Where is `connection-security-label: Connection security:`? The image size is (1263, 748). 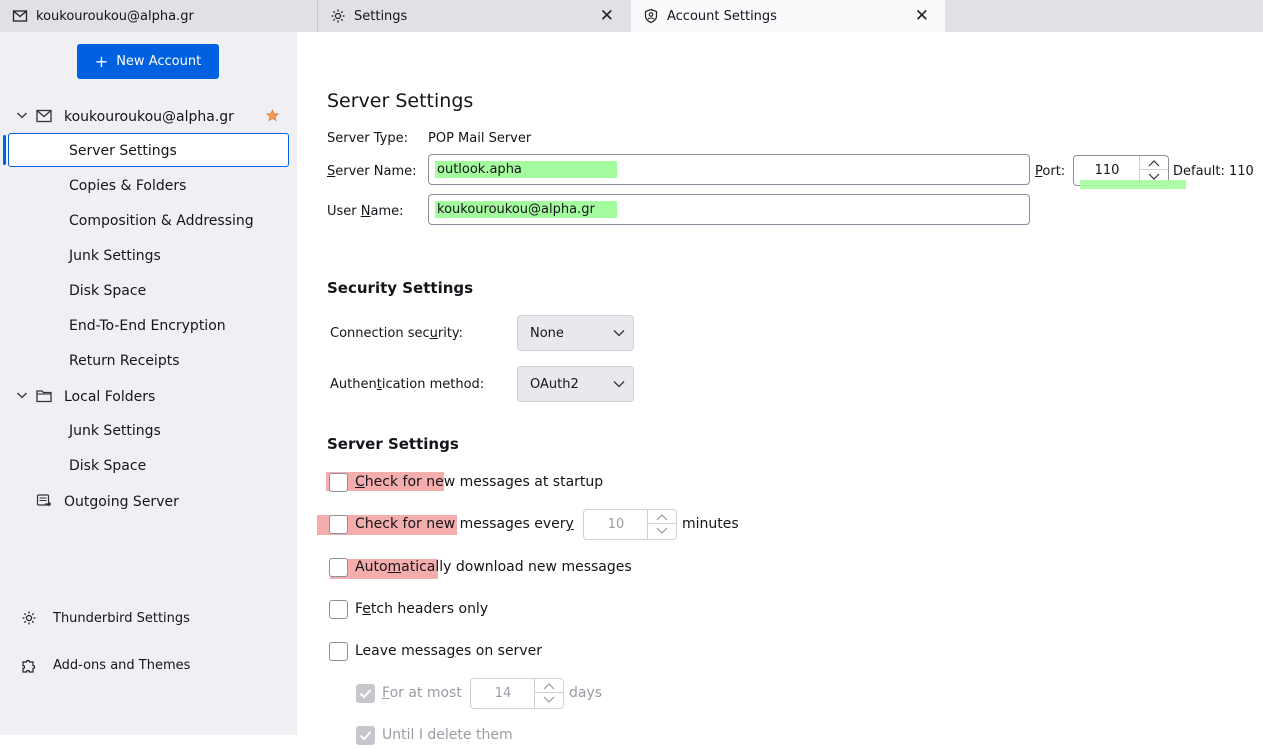
connection-security-label: Connection security: is located at coordinates (396, 333).